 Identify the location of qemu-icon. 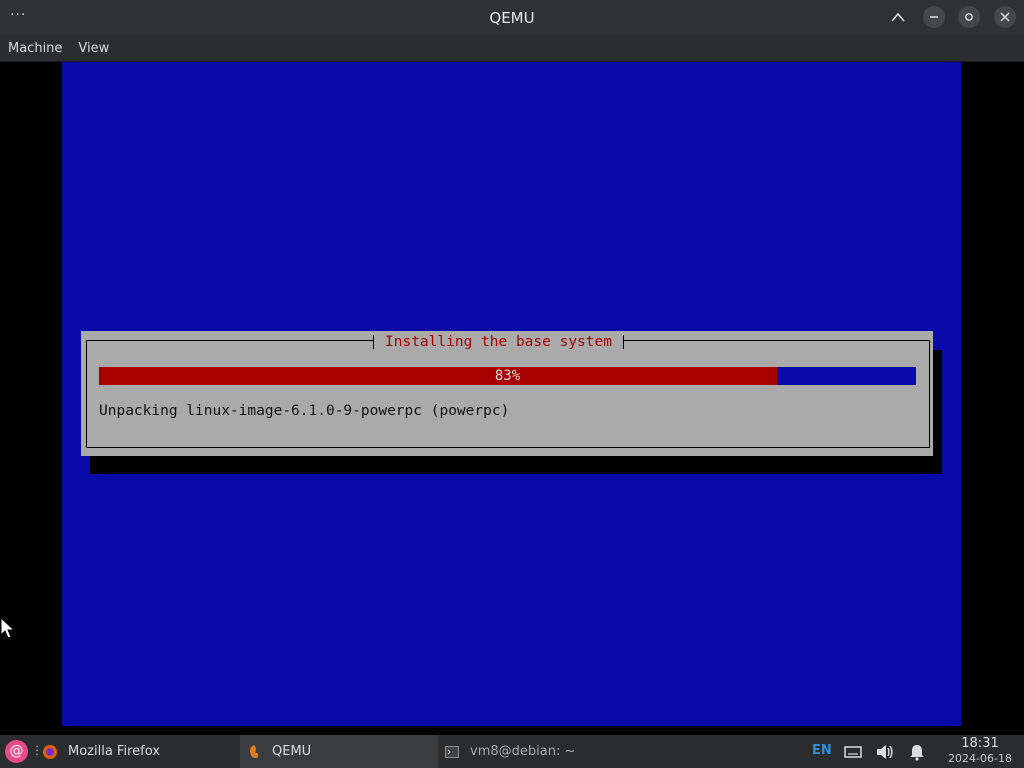
(254, 752).